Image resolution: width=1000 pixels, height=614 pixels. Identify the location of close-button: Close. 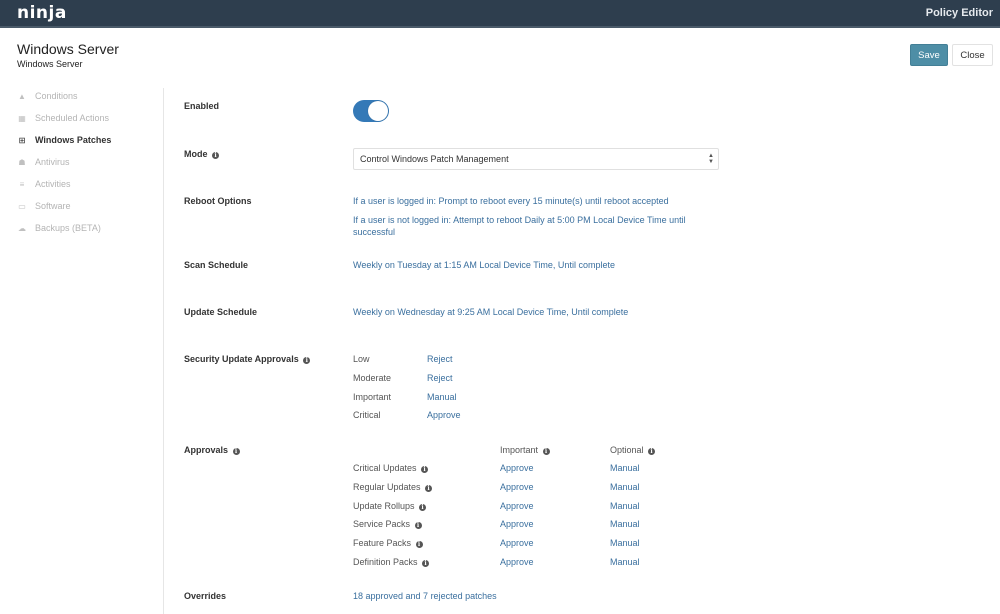
(972, 55).